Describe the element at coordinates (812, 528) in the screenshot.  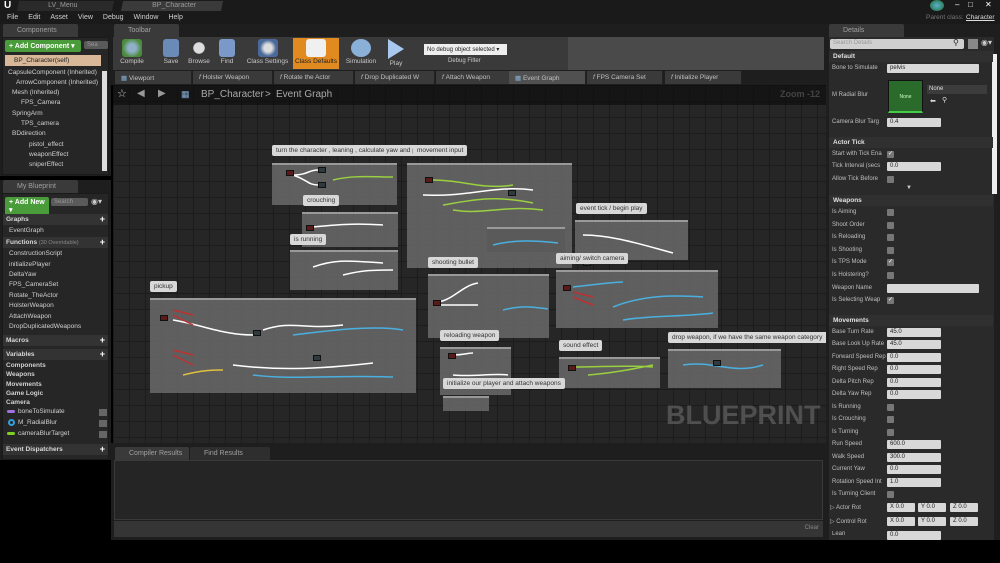
I see `clear-button: Clear` at that location.